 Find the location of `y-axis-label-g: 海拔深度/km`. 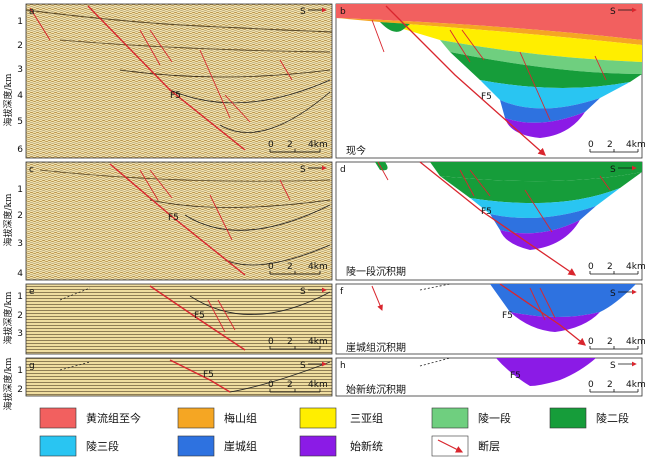

y-axis-label-g: 海拔深度/km is located at coordinates (8, 383).